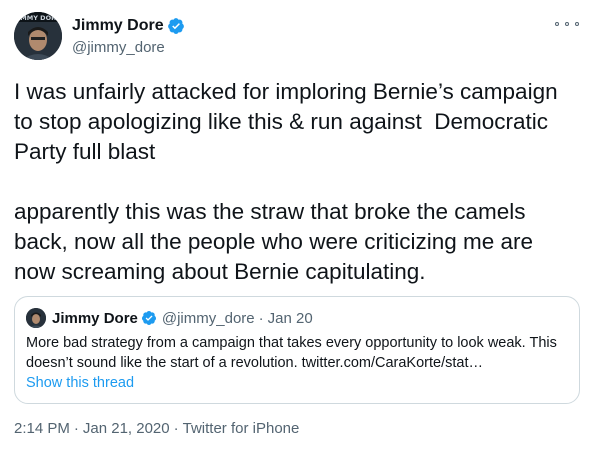 The height and width of the screenshot is (453, 593). What do you see at coordinates (241, 428) in the screenshot?
I see `tweet-source: Twitter for iPhone` at bounding box center [241, 428].